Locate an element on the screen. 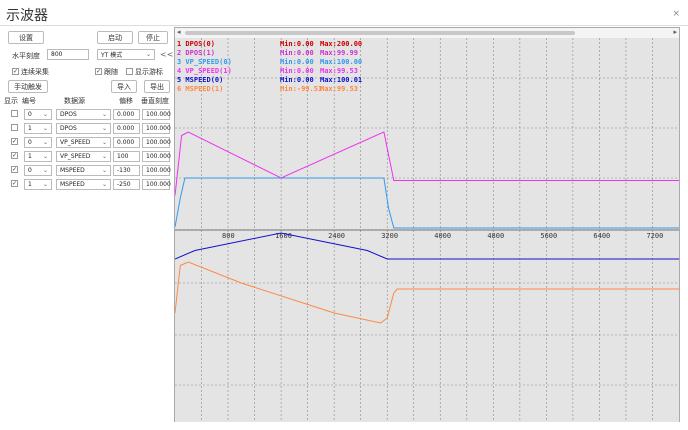 This screenshot has height=430, width=688. col-header-num: 编号 is located at coordinates (29, 101).